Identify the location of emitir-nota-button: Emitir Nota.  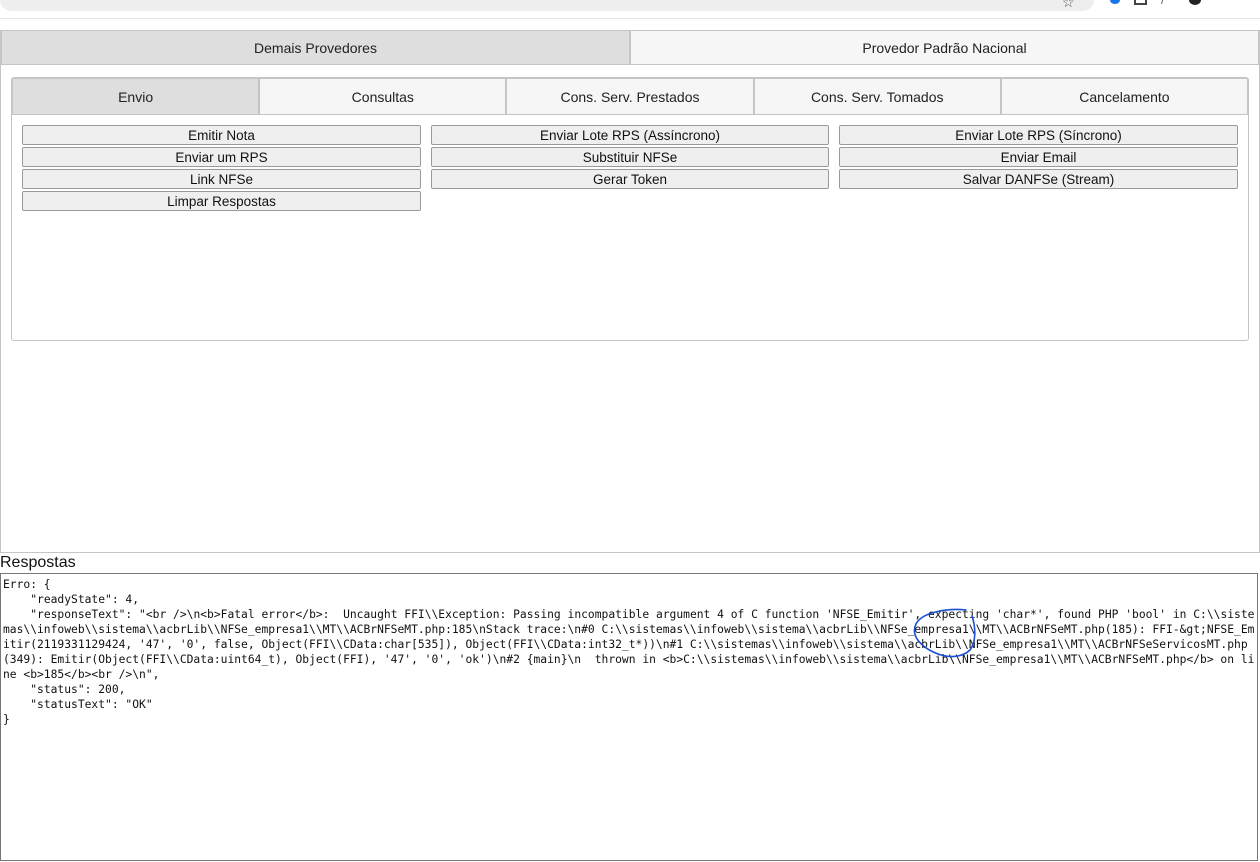
(221, 135).